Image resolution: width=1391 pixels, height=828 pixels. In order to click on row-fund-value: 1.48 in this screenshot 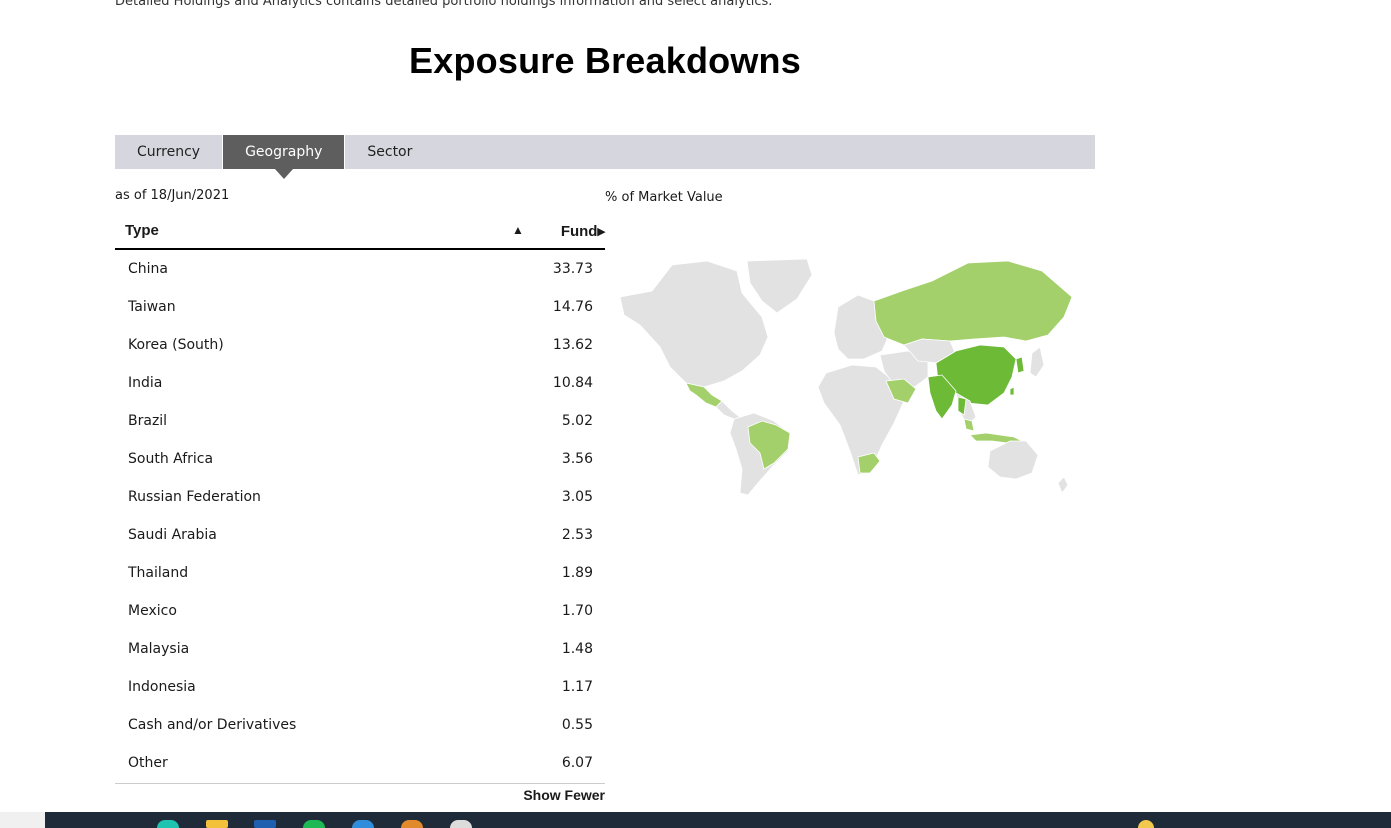, I will do `click(577, 649)`.